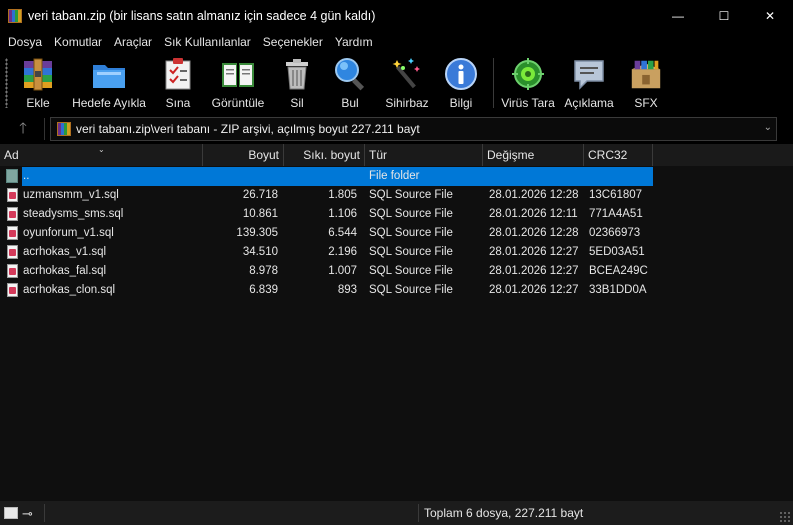  I want to click on file-name: acrhokas_clon.sql, so click(69, 290).